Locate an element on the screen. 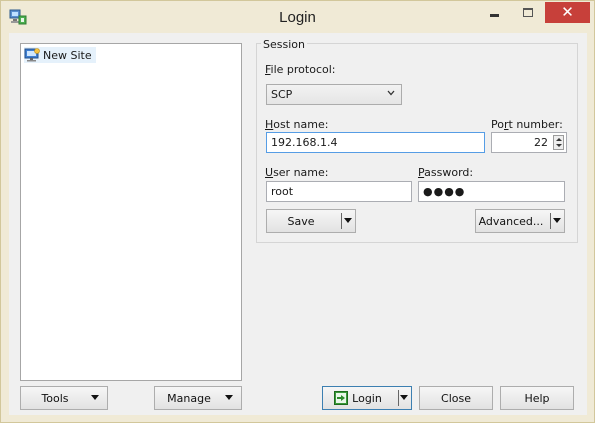 This screenshot has height=423, width=595. minimize-button is located at coordinates (494, 12).